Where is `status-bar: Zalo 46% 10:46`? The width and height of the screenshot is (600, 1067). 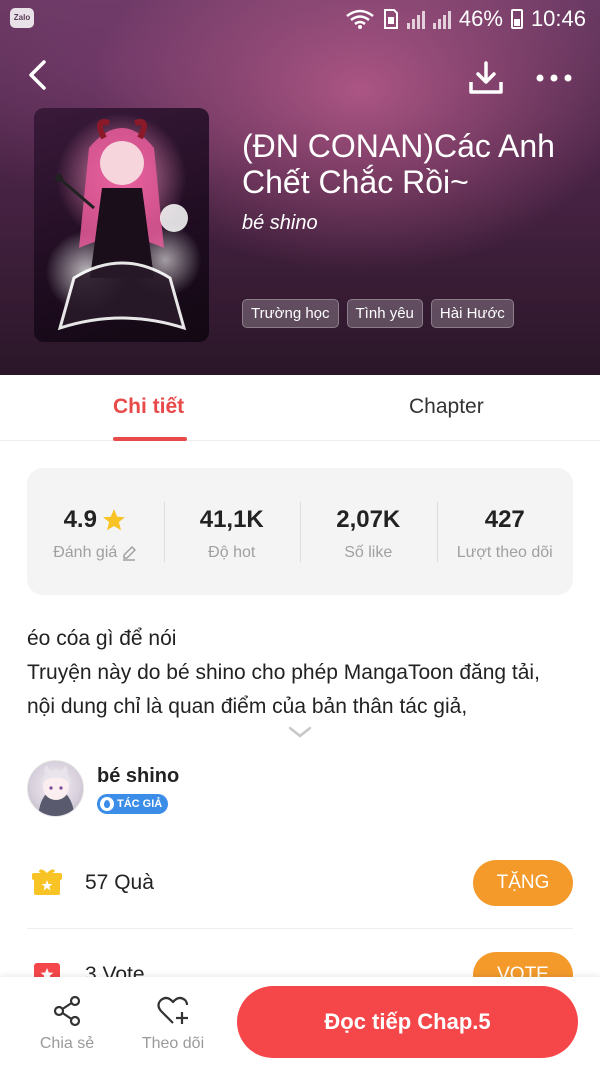 status-bar: Zalo 46% 10:46 is located at coordinates (300, 20).